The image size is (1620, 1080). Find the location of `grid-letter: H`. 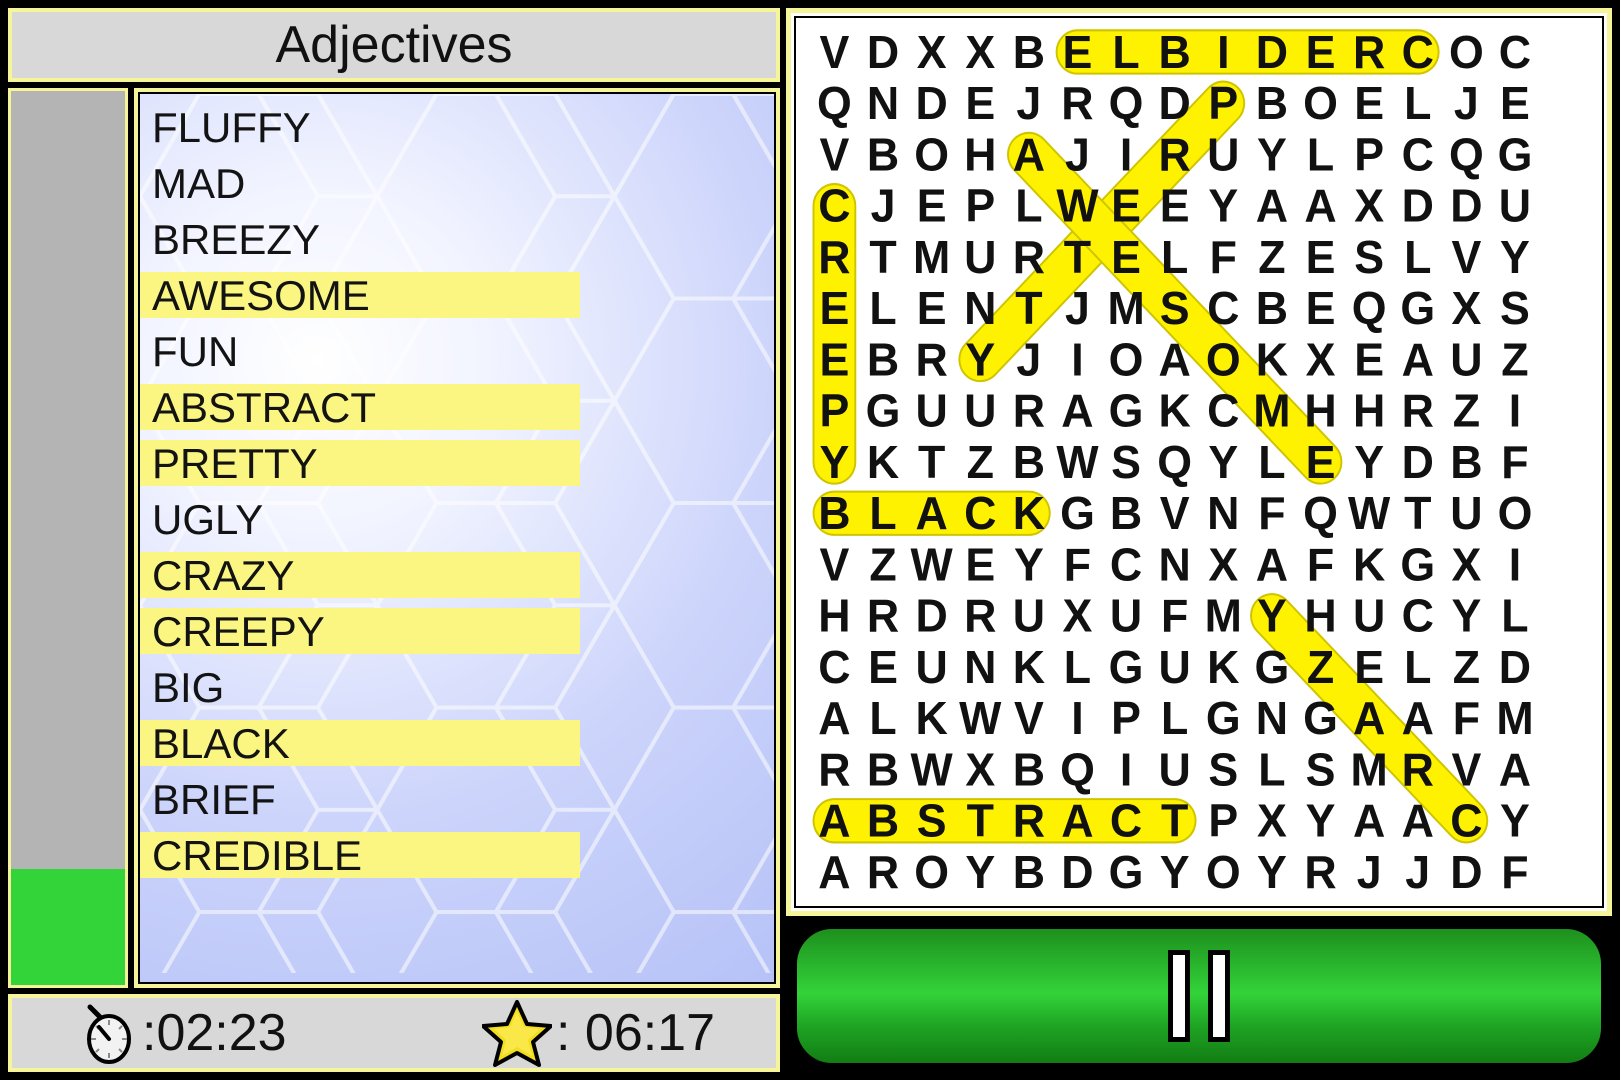

grid-letter: H is located at coordinates (834, 616).